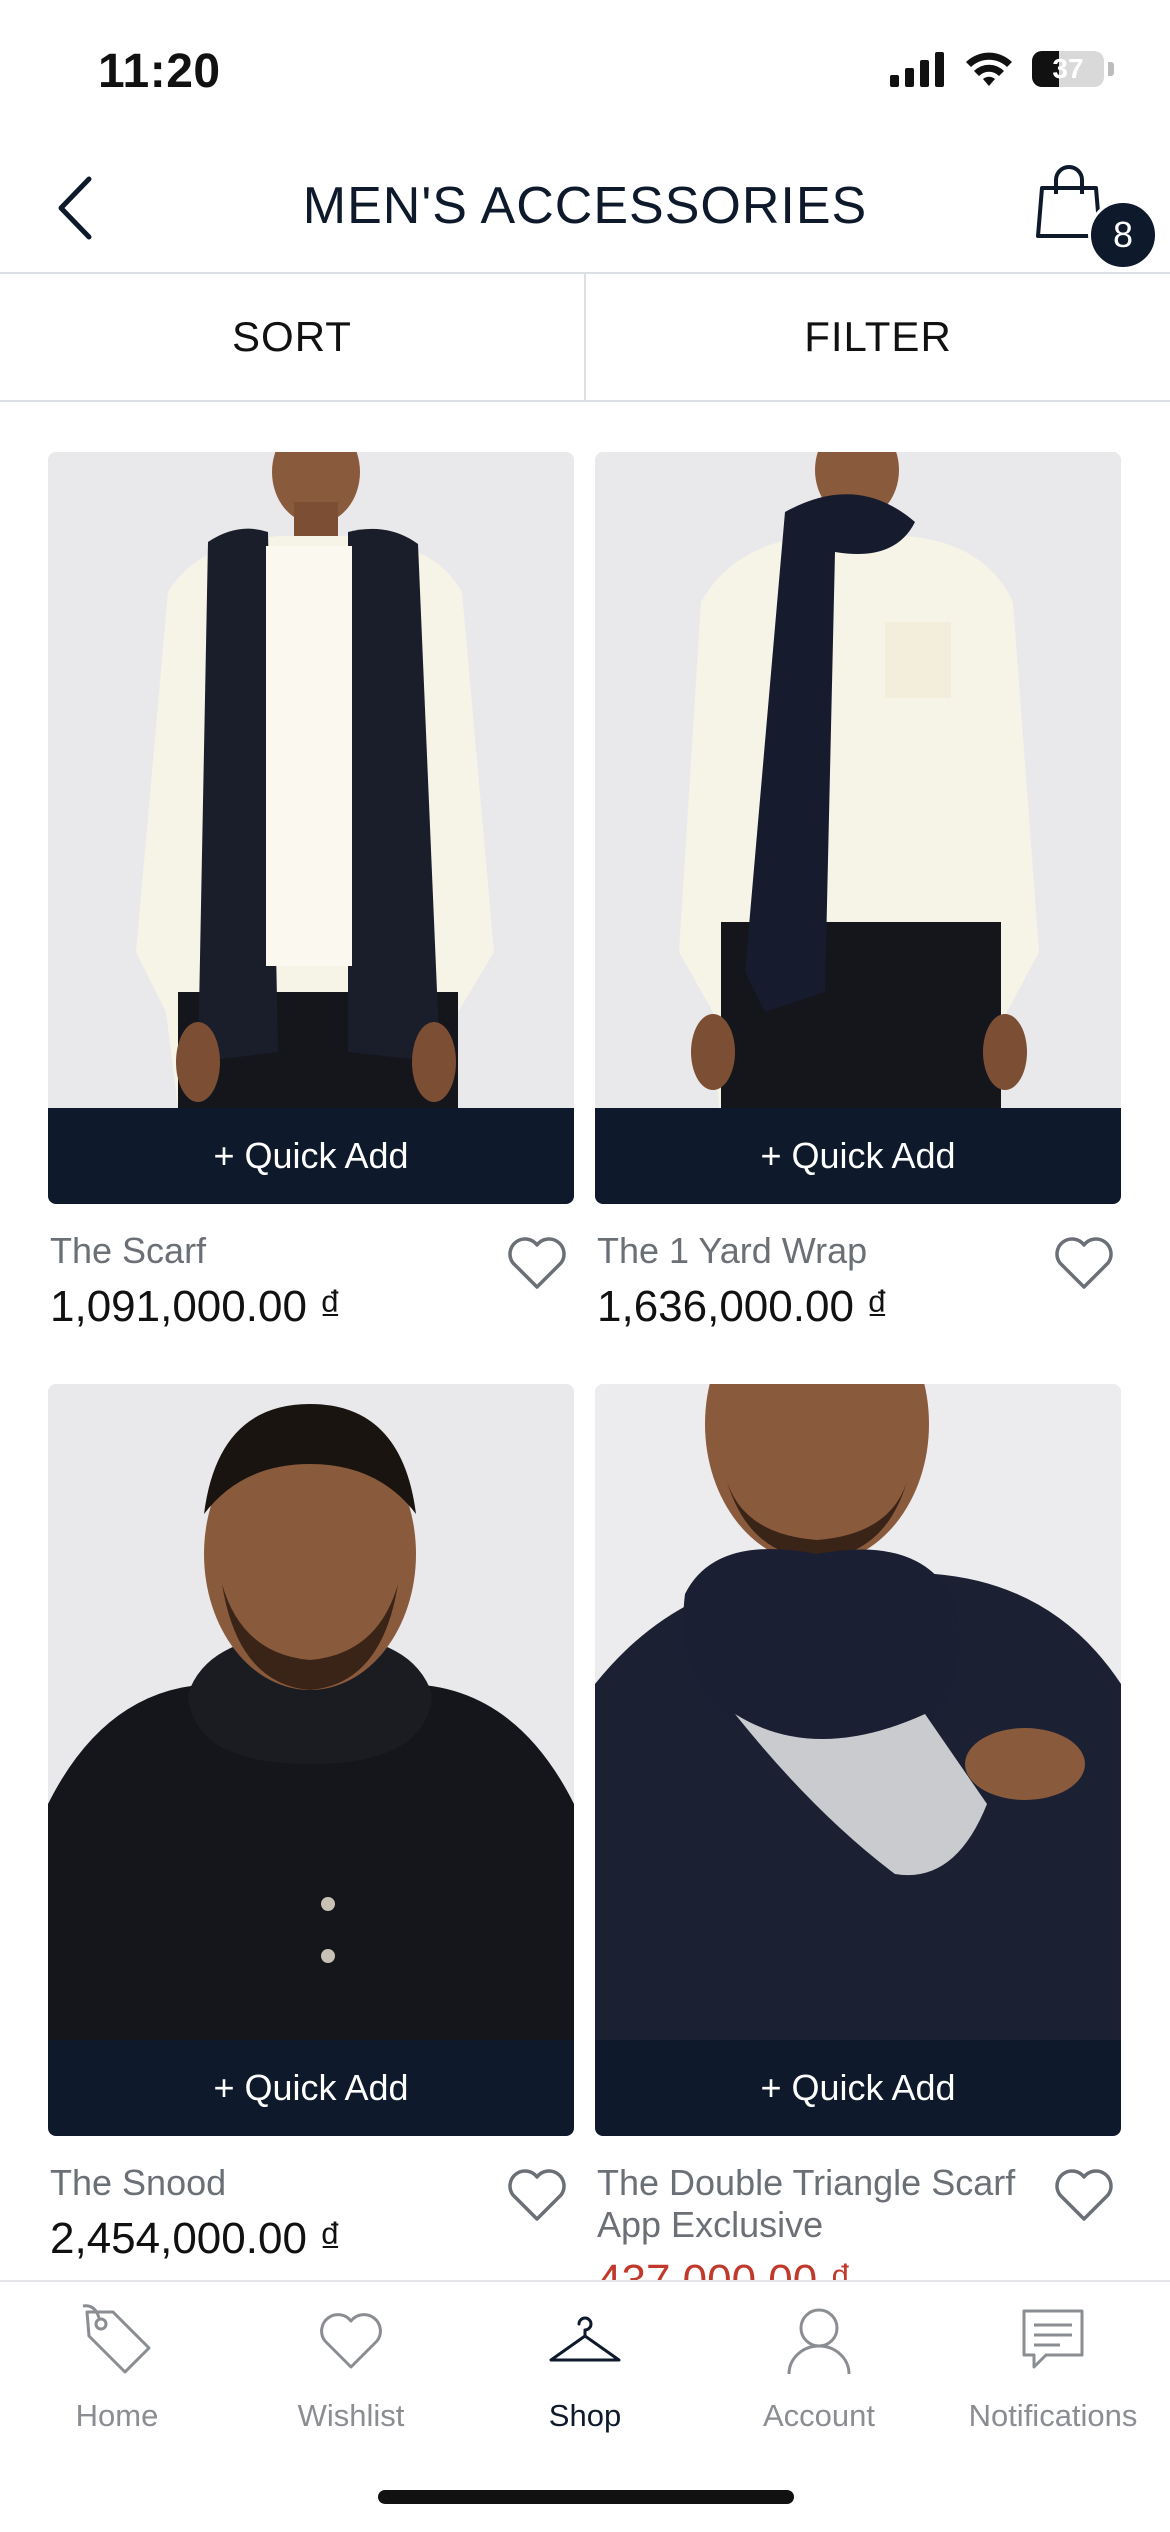 This screenshot has width=1170, height=2532. I want to click on tab-label: Home, so click(117, 2415).